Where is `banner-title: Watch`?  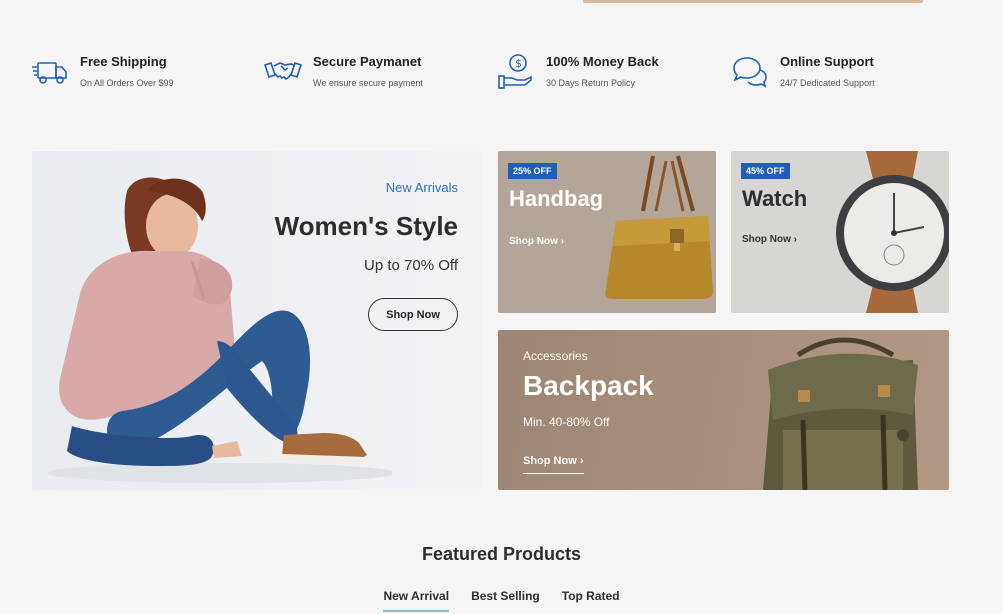 banner-title: Watch is located at coordinates (775, 198).